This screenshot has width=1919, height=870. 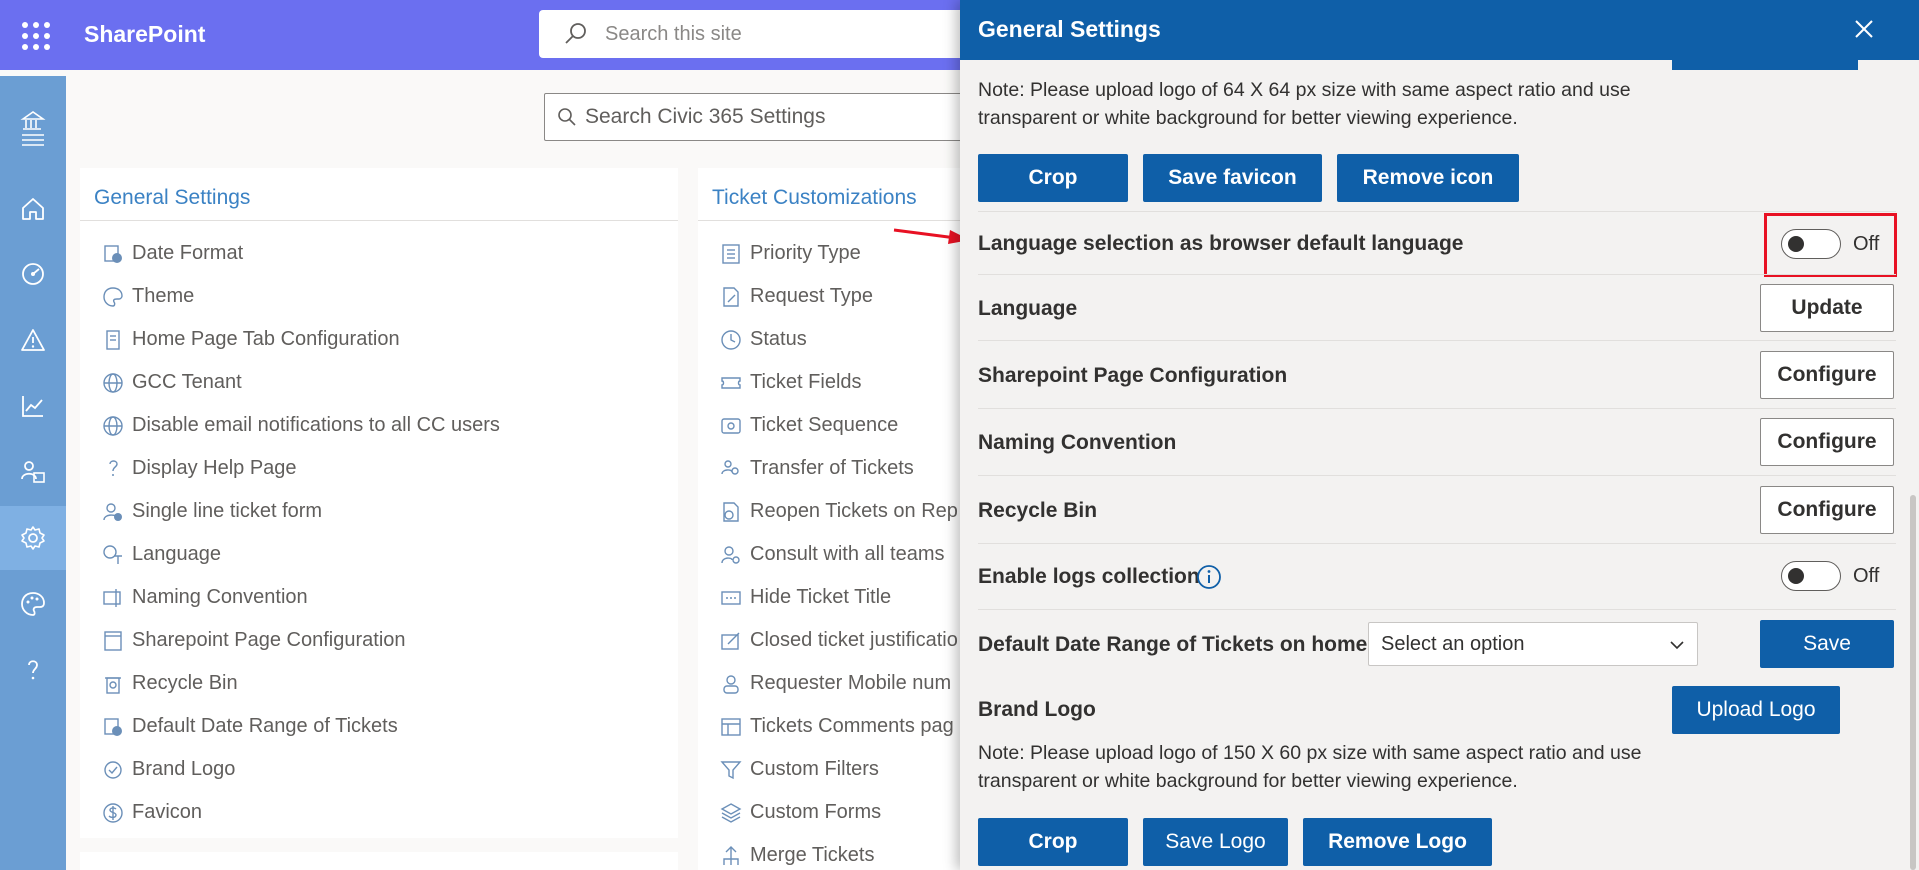 I want to click on chevron-down-icon, so click(x=1677, y=645).